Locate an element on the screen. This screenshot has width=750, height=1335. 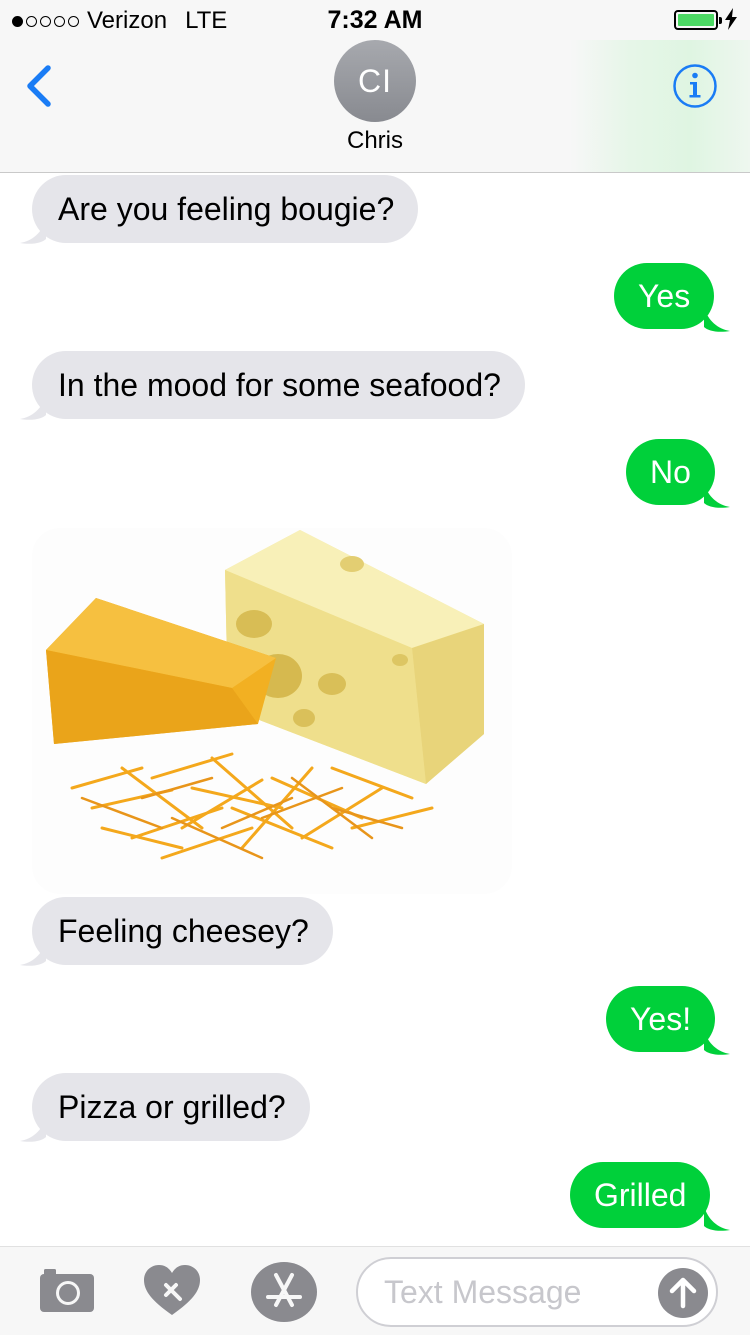
info-icon is located at coordinates (695, 86).